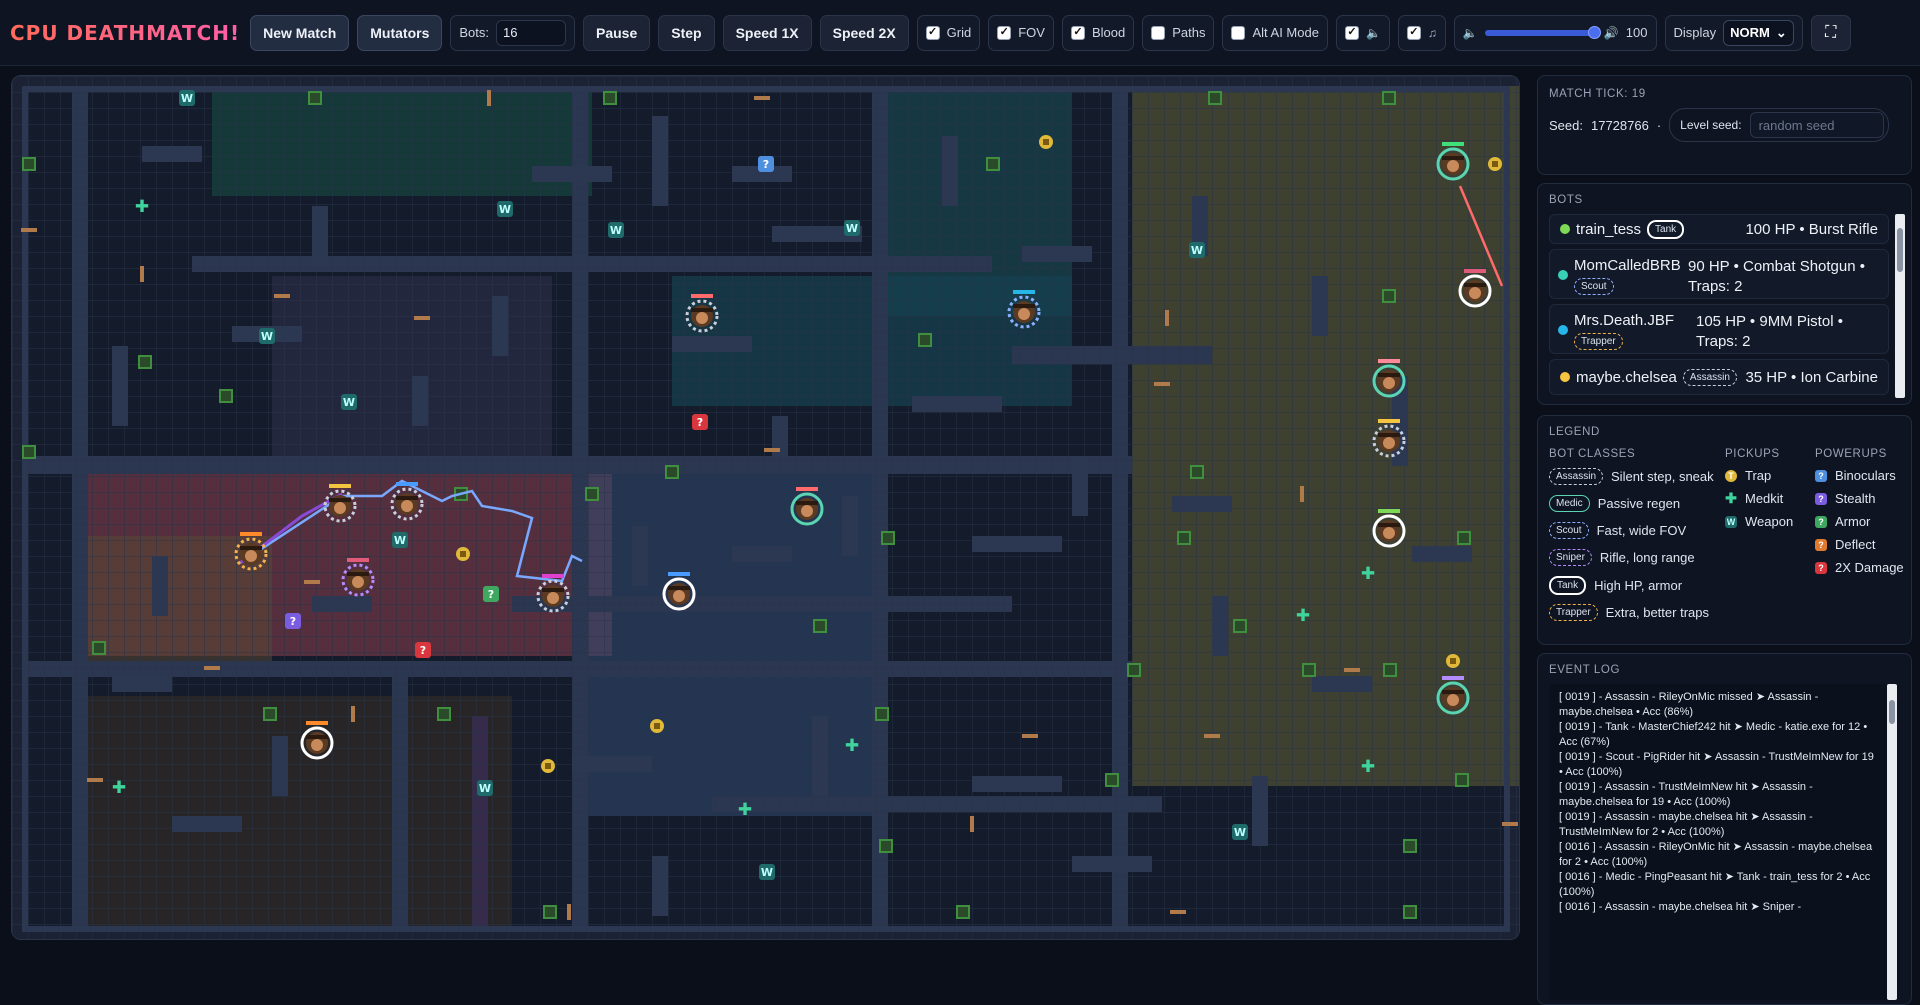 Image resolution: width=1920 pixels, height=1005 pixels. What do you see at coordinates (1719, 229) in the screenshot?
I see `bot-row: train_tess Tank 100 HP • Burst Rifle` at bounding box center [1719, 229].